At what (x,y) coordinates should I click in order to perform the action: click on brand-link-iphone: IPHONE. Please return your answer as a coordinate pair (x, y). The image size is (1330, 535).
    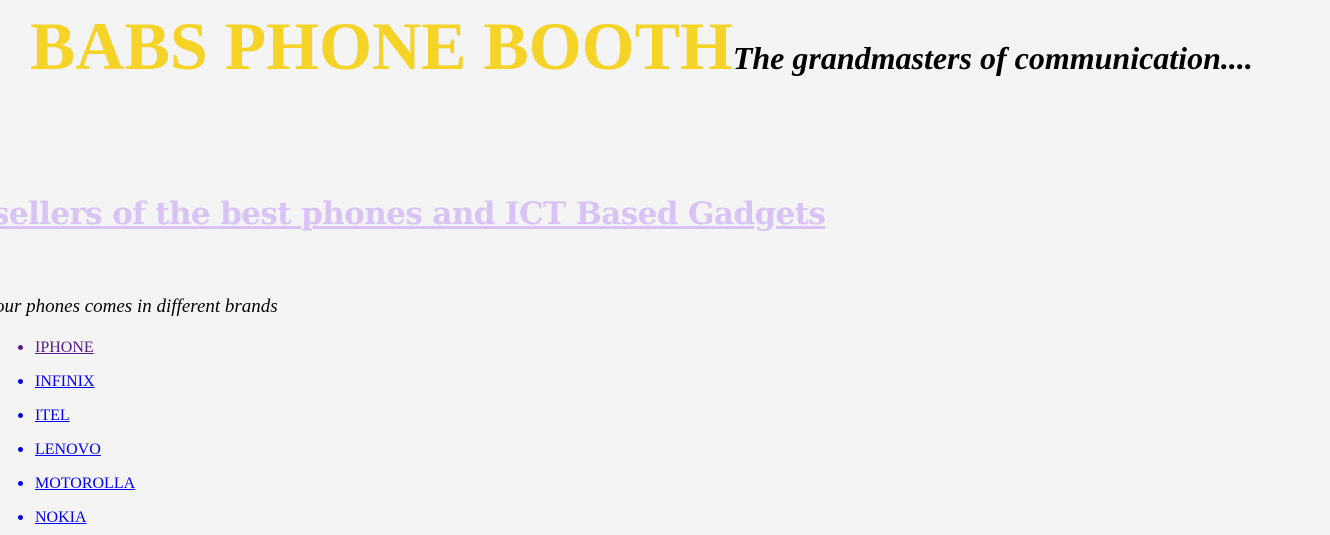
    Looking at the image, I should click on (64, 347).